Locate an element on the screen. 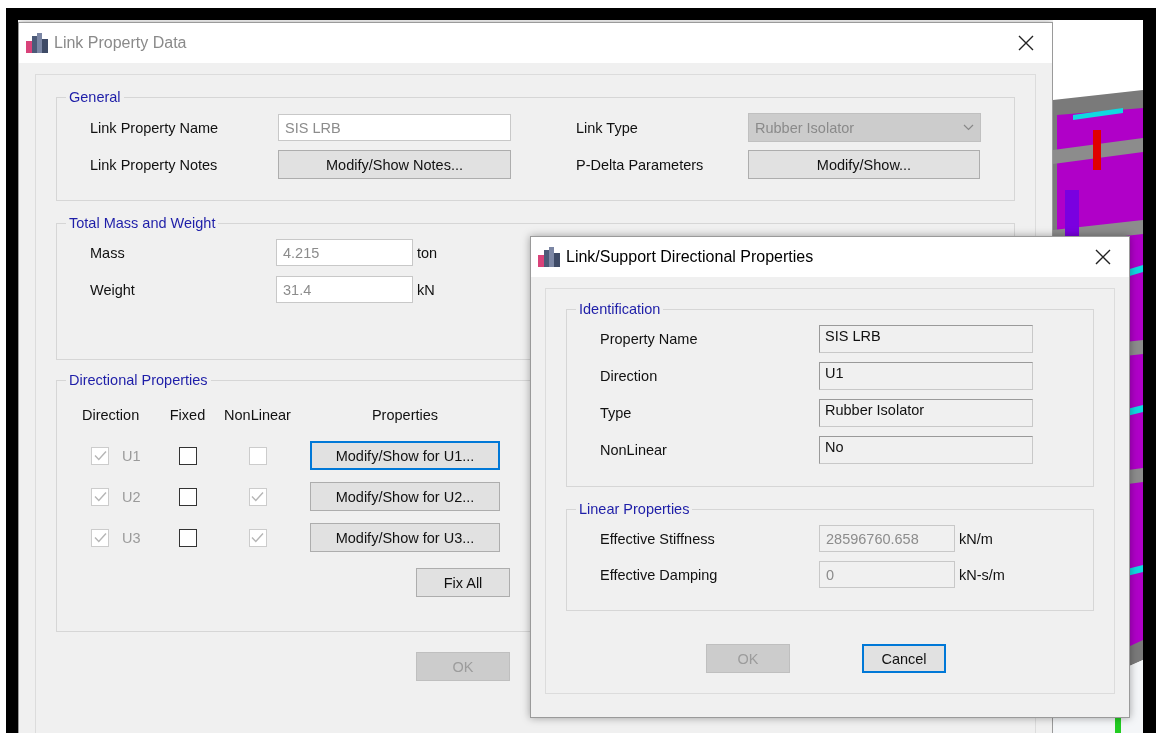 The width and height of the screenshot is (1156, 733). column-header: Direction is located at coordinates (111, 414).